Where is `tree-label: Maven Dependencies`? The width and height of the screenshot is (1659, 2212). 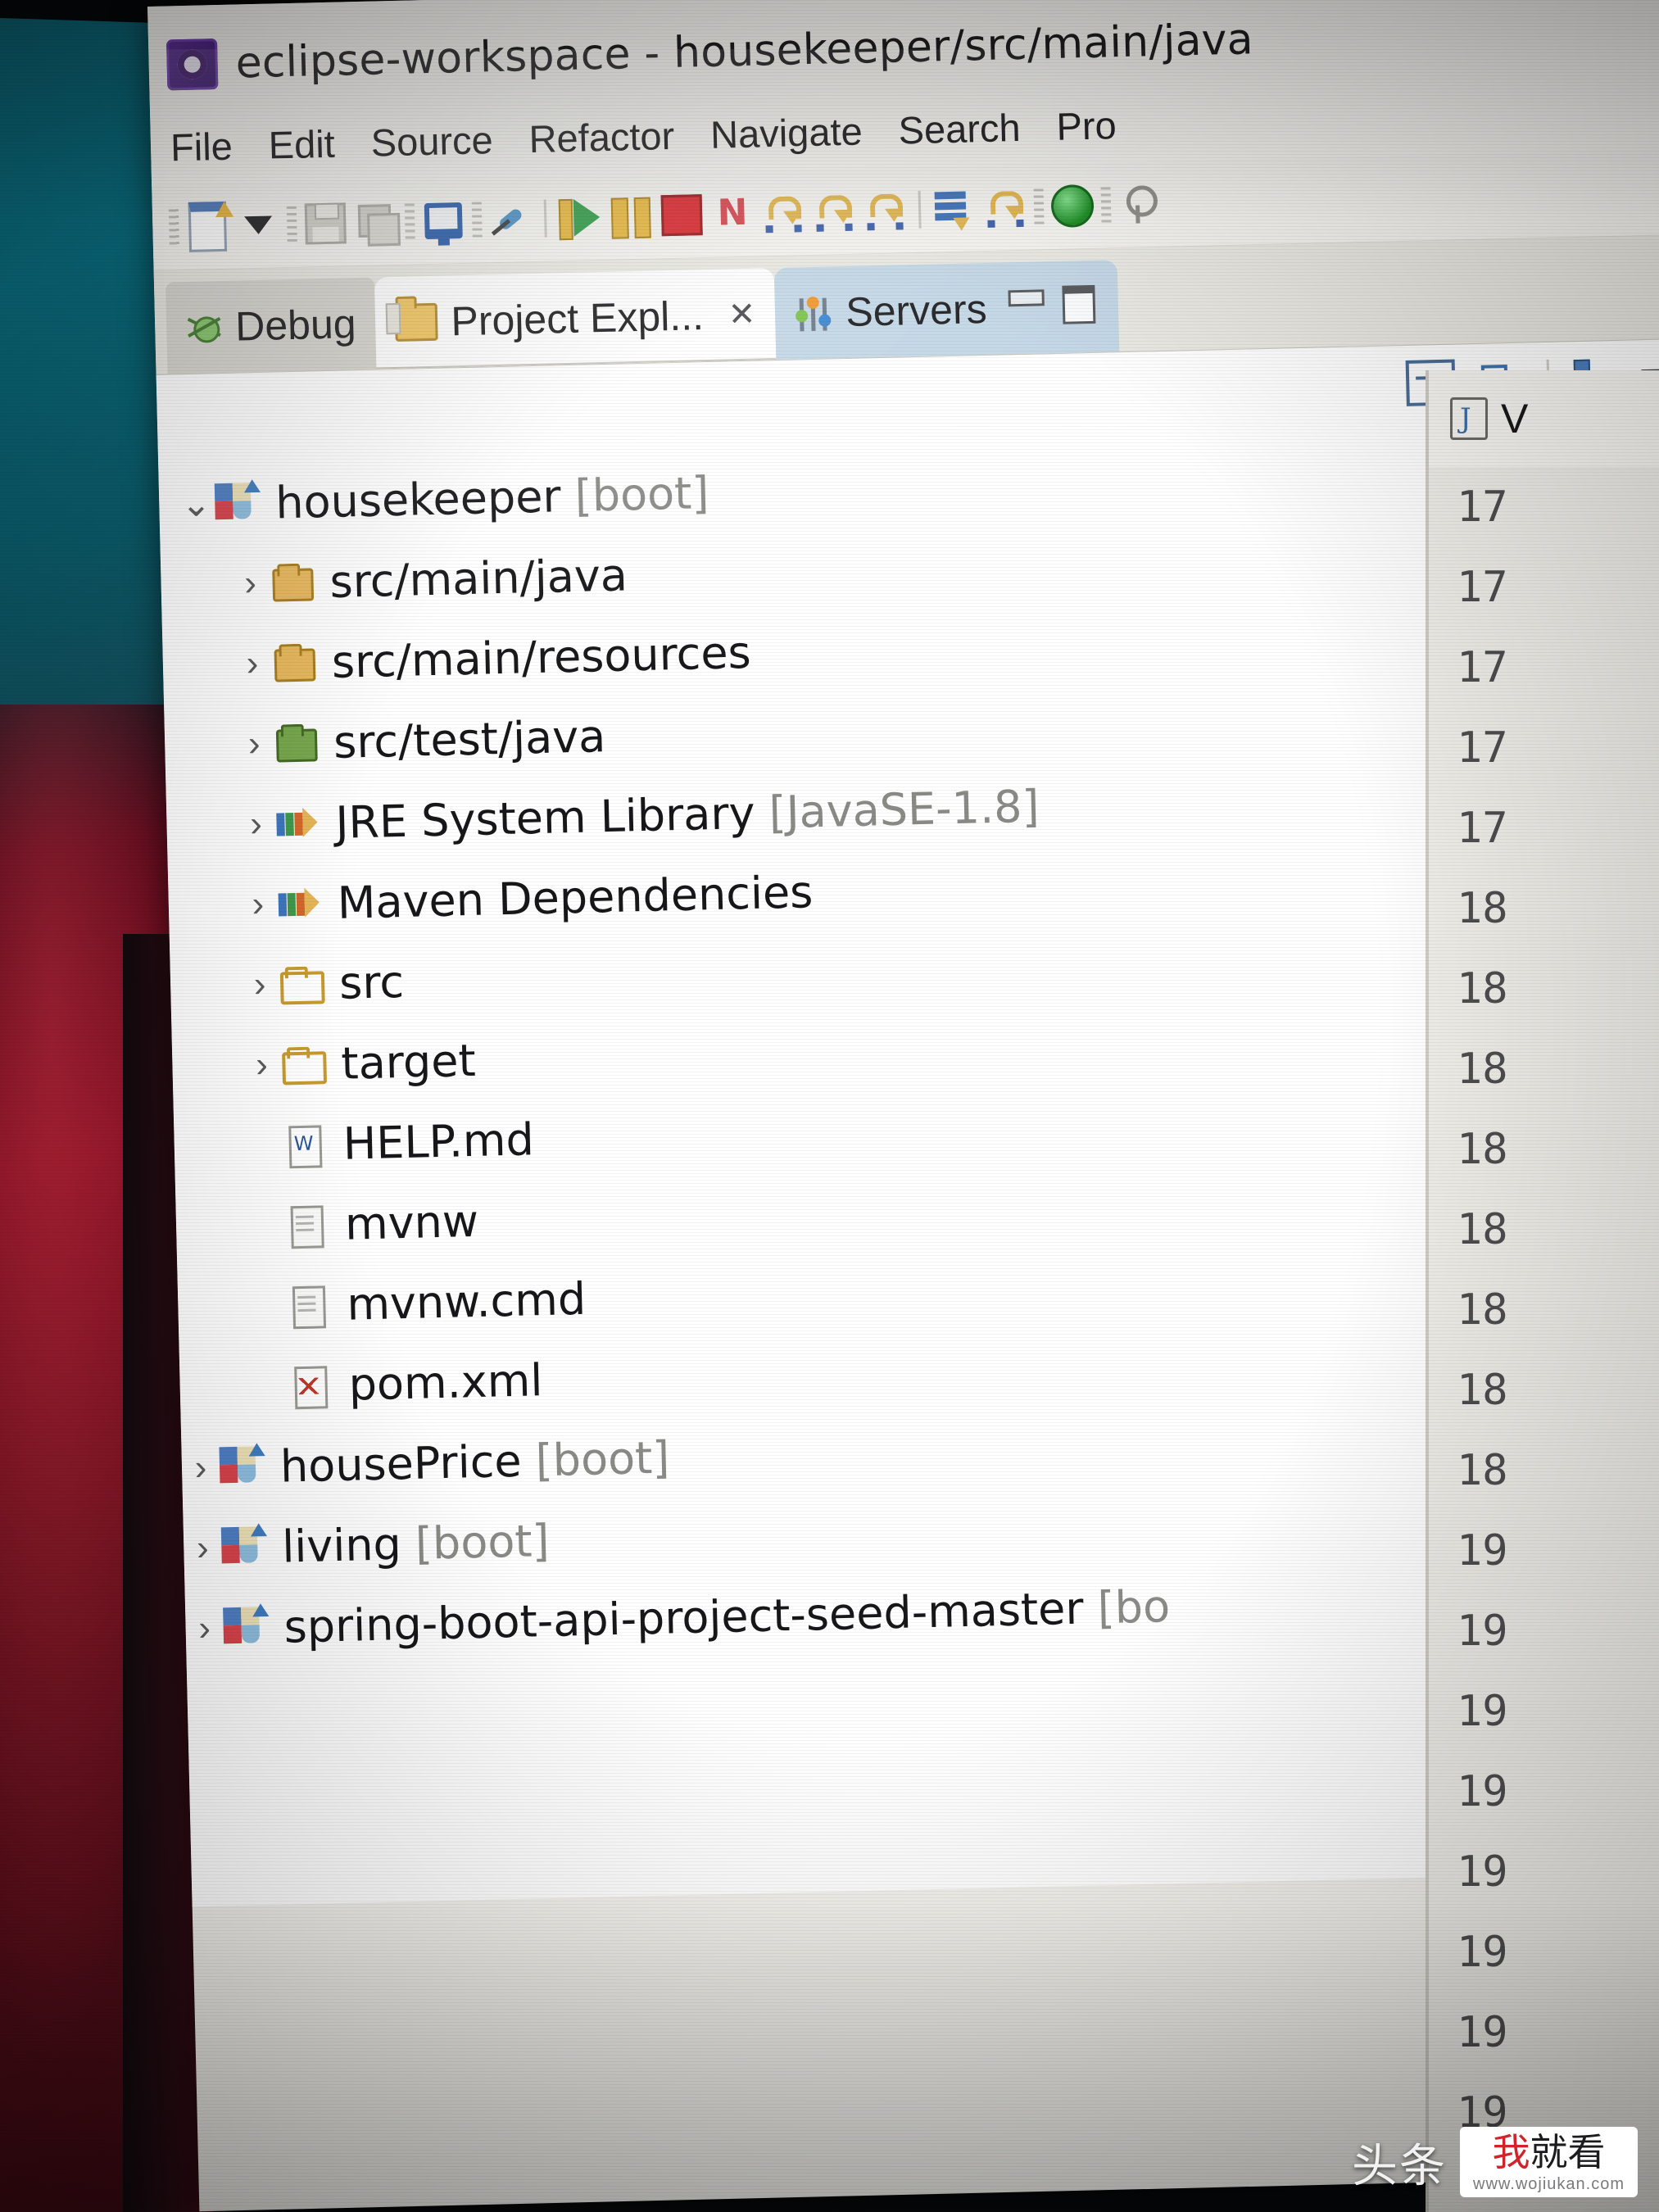
tree-label: Maven Dependencies is located at coordinates (575, 897).